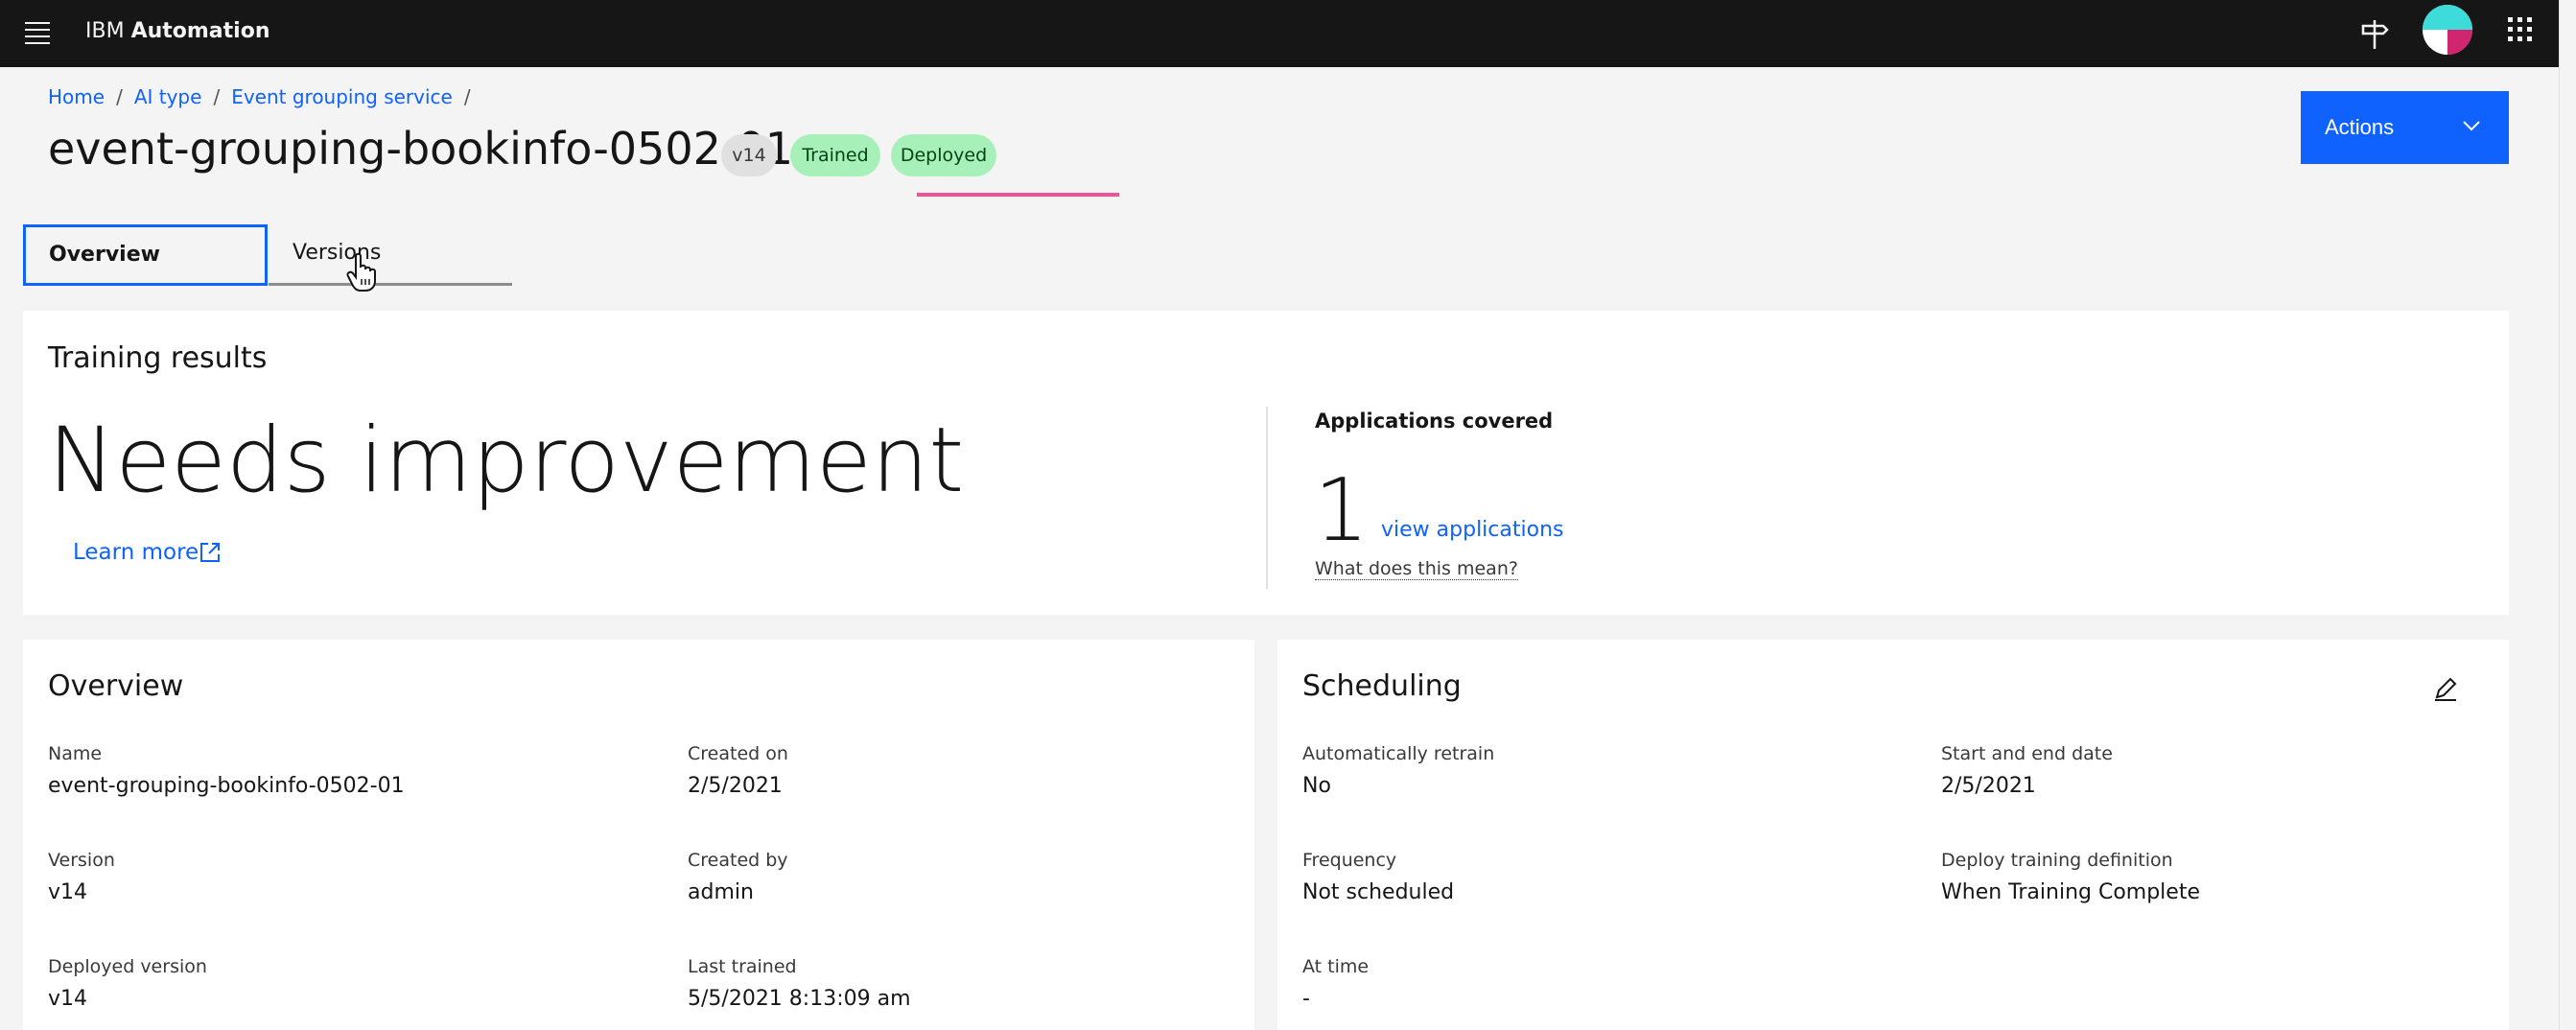 This screenshot has width=2576, height=1030. Describe the element at coordinates (2447, 30) in the screenshot. I see `avatar` at that location.